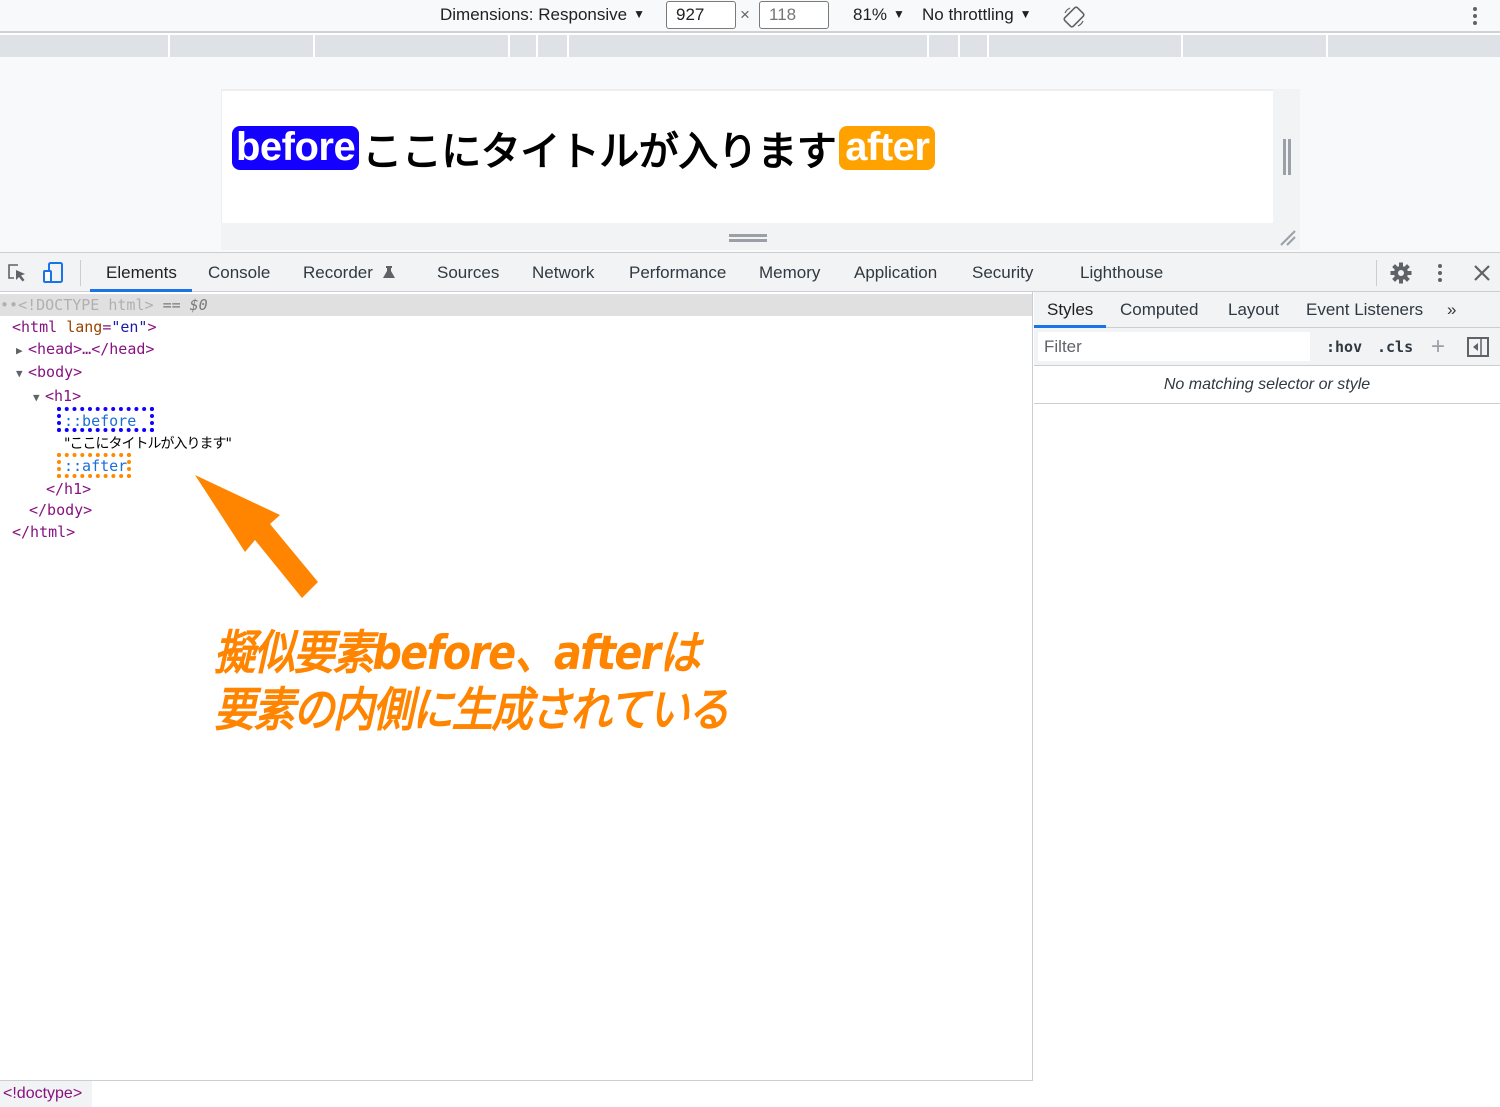 The height and width of the screenshot is (1107, 1500). I want to click on h1-close-tag: </h1>, so click(69, 489).